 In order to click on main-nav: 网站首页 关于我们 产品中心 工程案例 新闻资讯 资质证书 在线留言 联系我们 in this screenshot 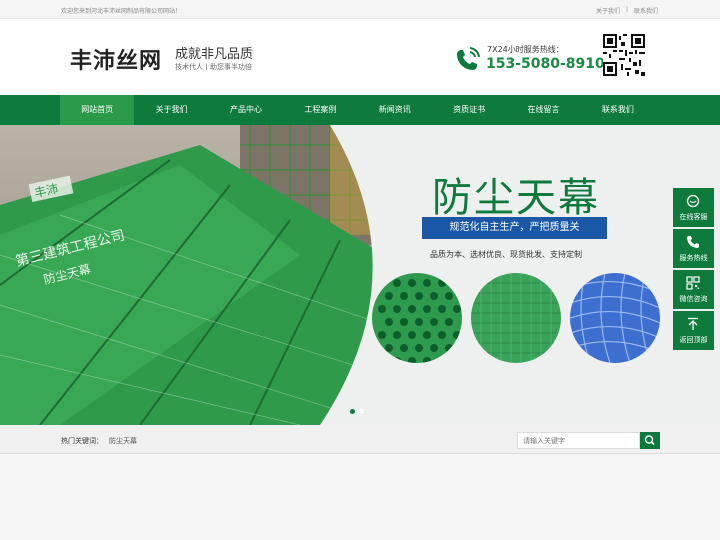, I will do `click(360, 110)`.